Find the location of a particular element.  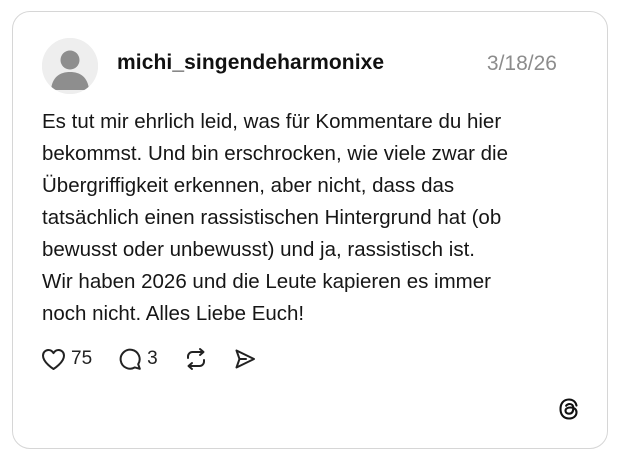

reply-button: 3 is located at coordinates (138, 359).